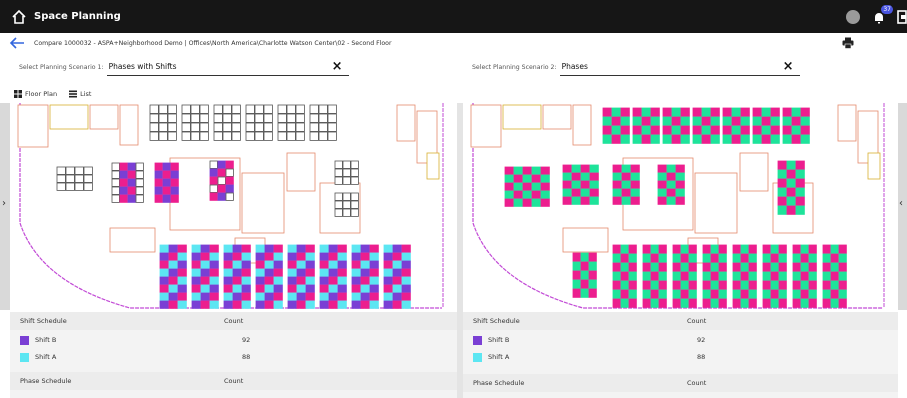  Describe the element at coordinates (848, 43) in the screenshot. I see `print-icon` at that location.